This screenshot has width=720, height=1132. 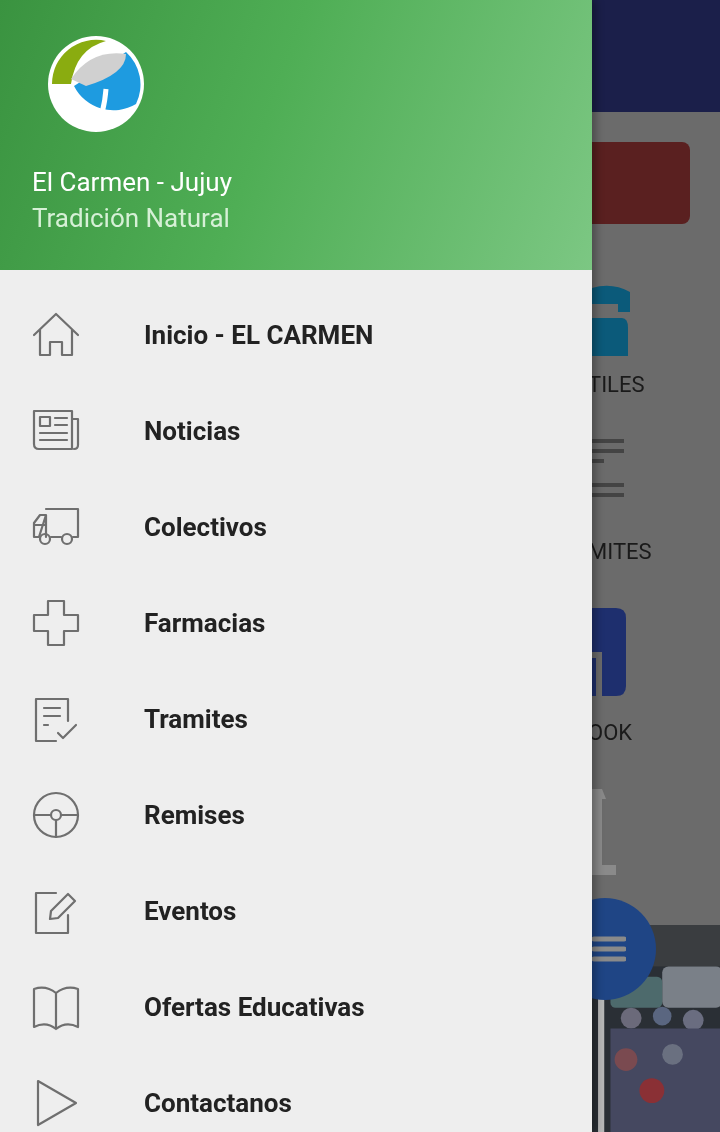 I want to click on logo-icon, so click(x=96, y=84).